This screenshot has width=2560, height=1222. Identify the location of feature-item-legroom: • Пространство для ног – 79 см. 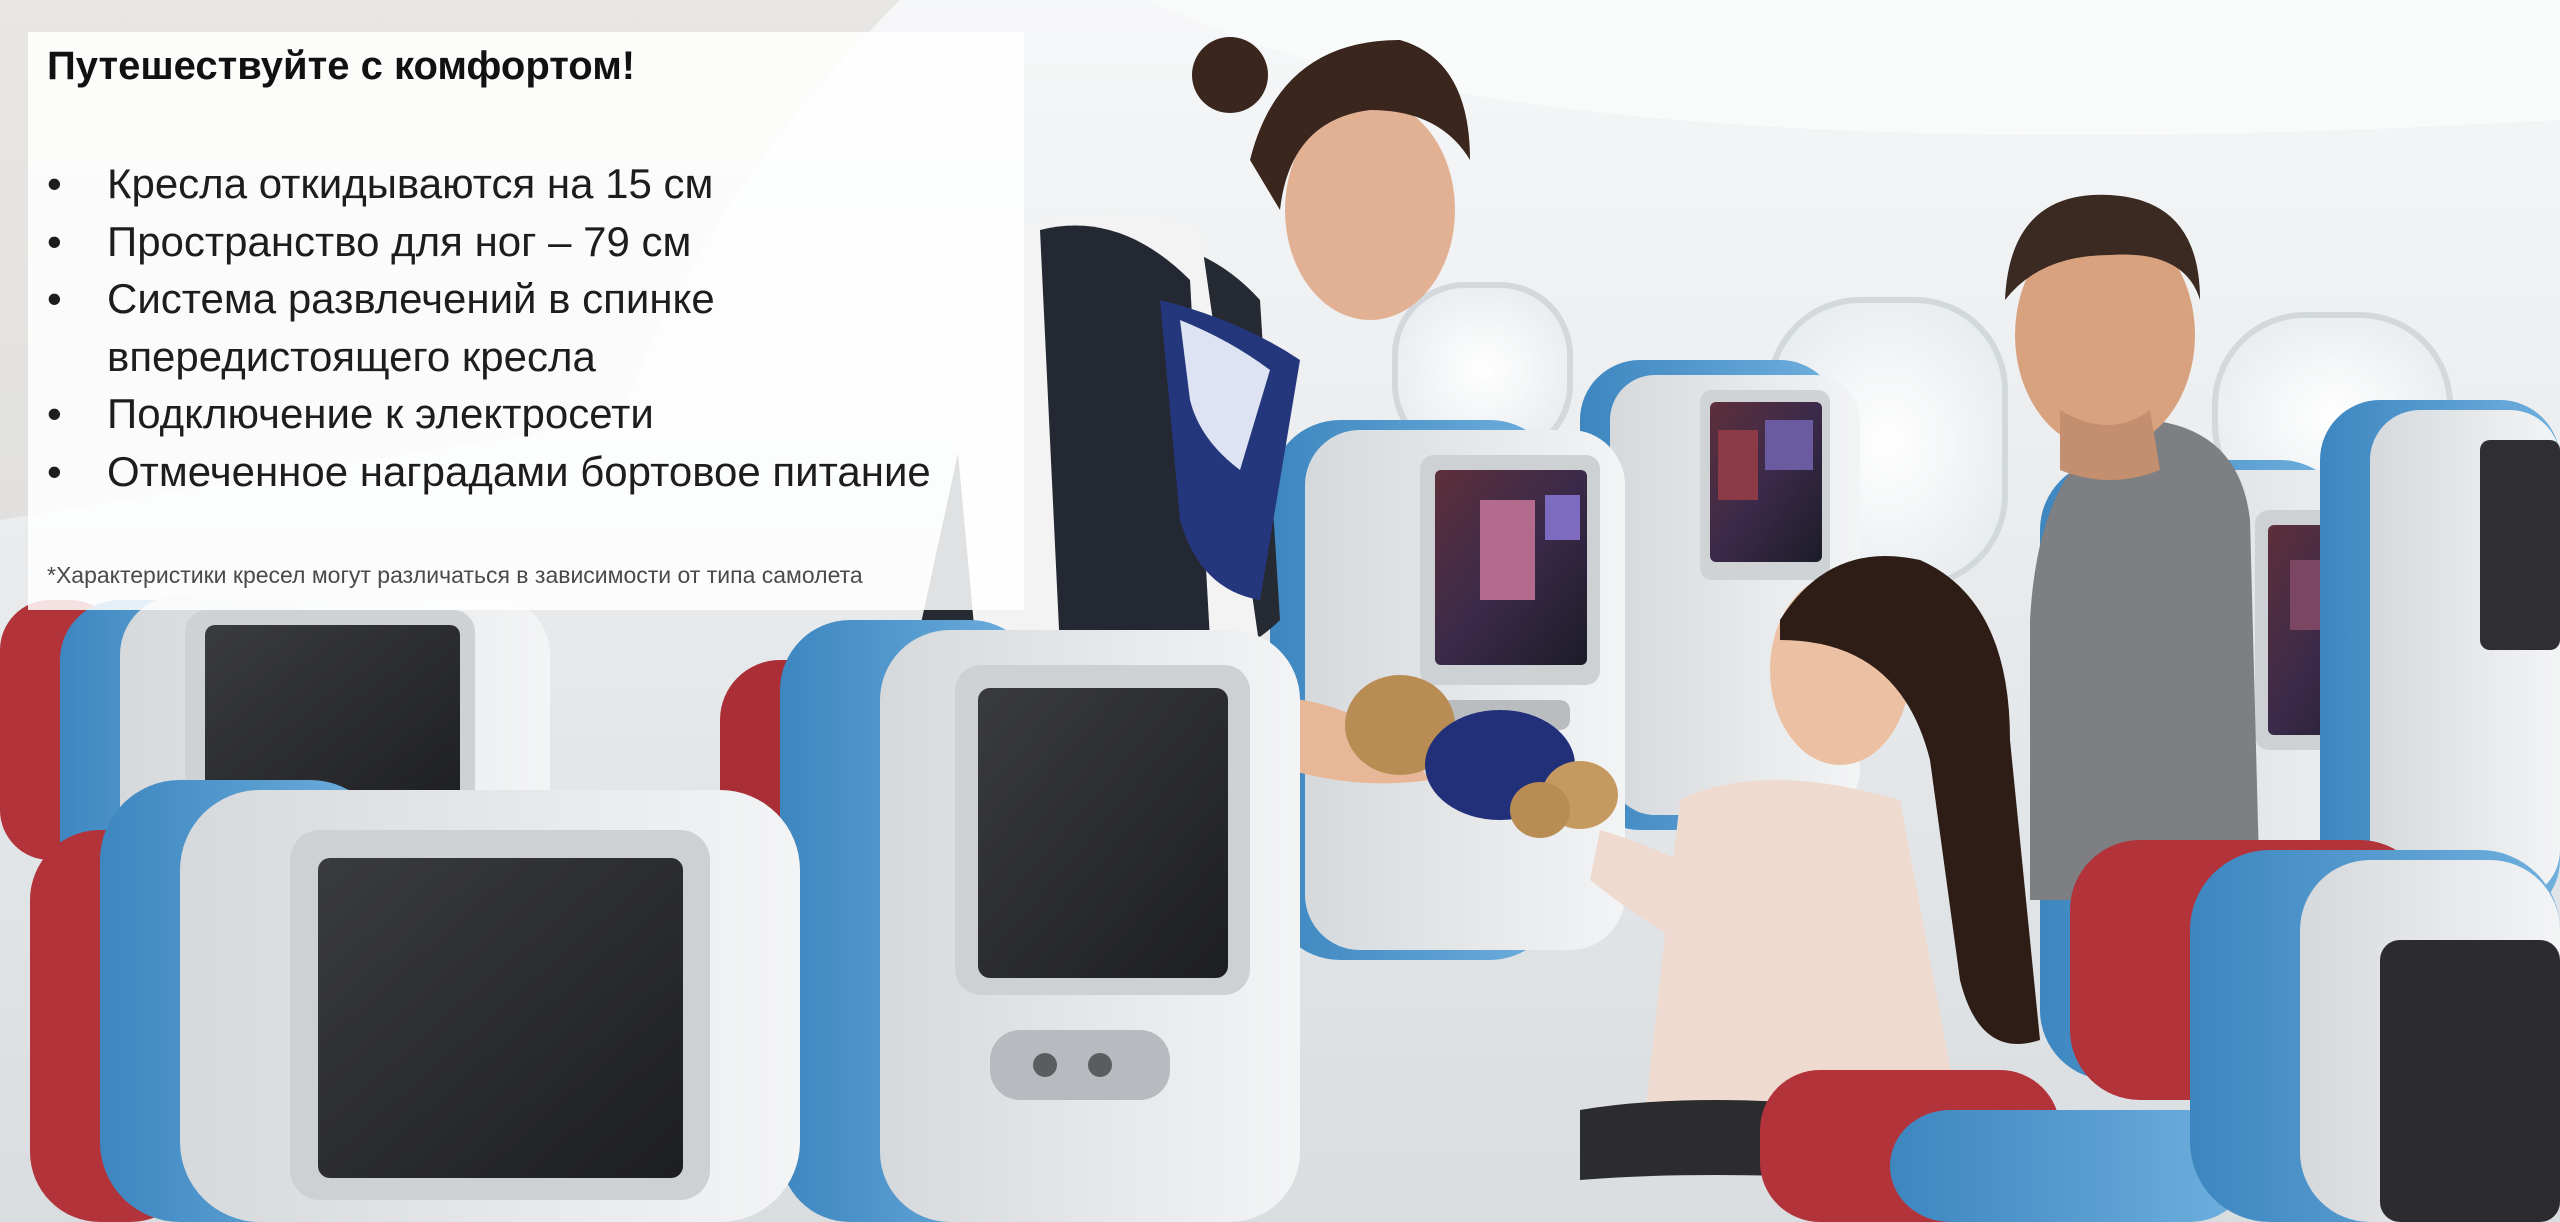
(527, 242).